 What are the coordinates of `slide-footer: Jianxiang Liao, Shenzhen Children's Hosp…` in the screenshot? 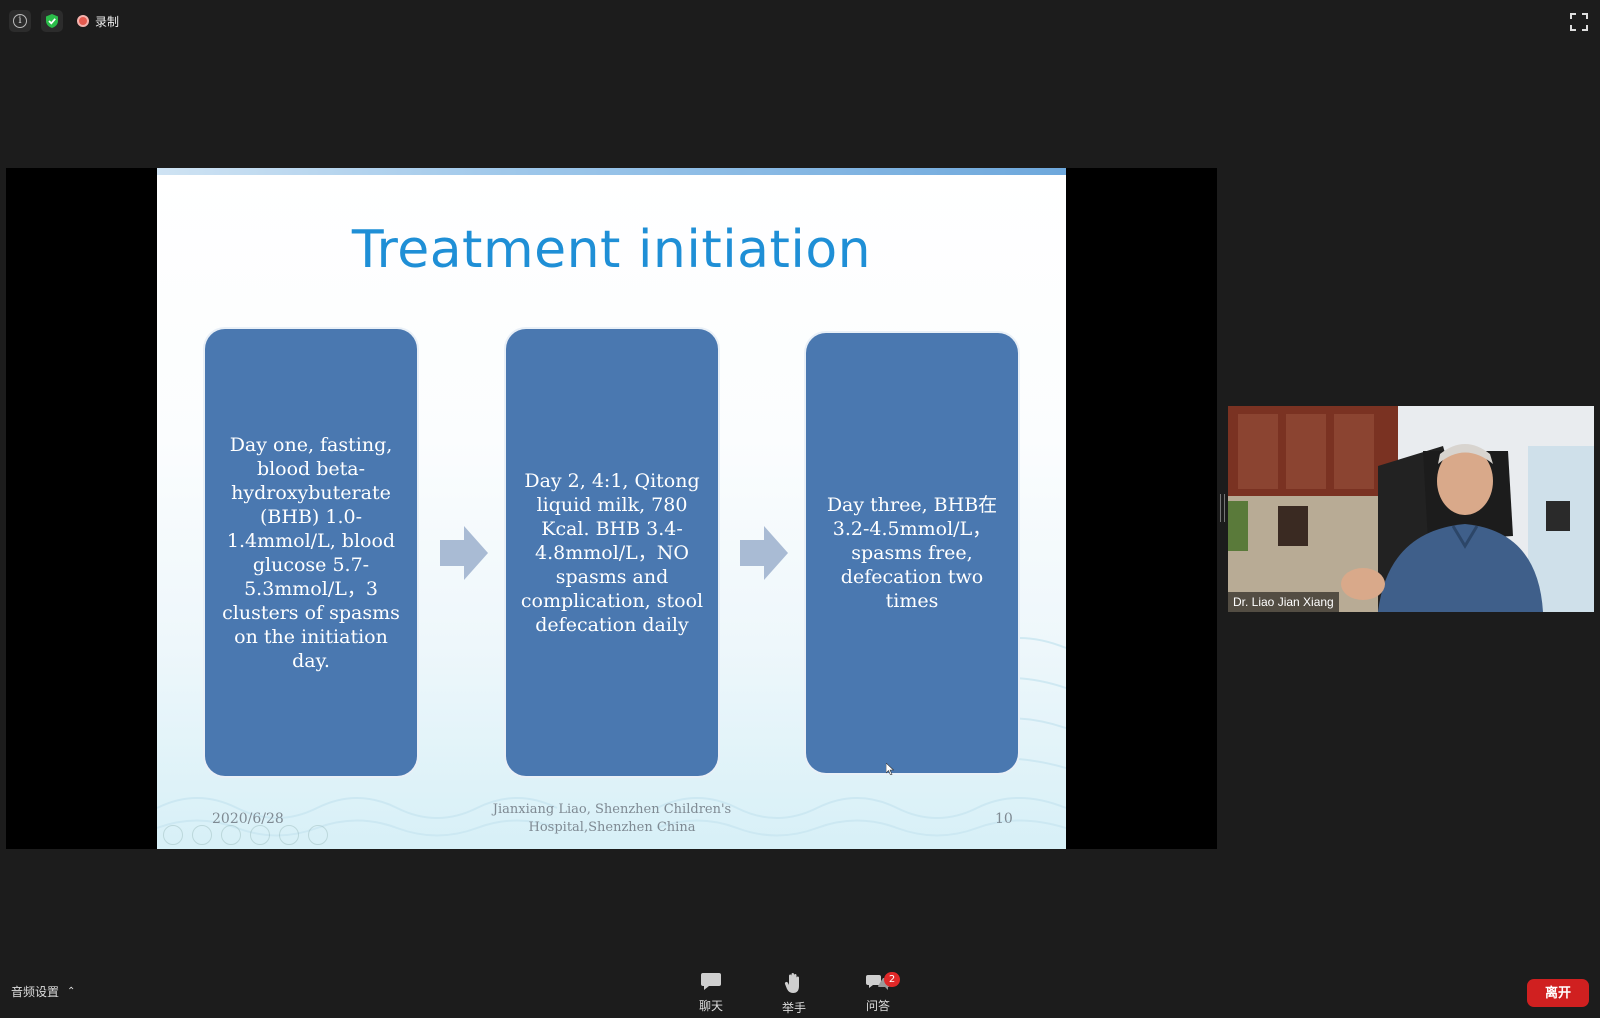 It's located at (612, 818).